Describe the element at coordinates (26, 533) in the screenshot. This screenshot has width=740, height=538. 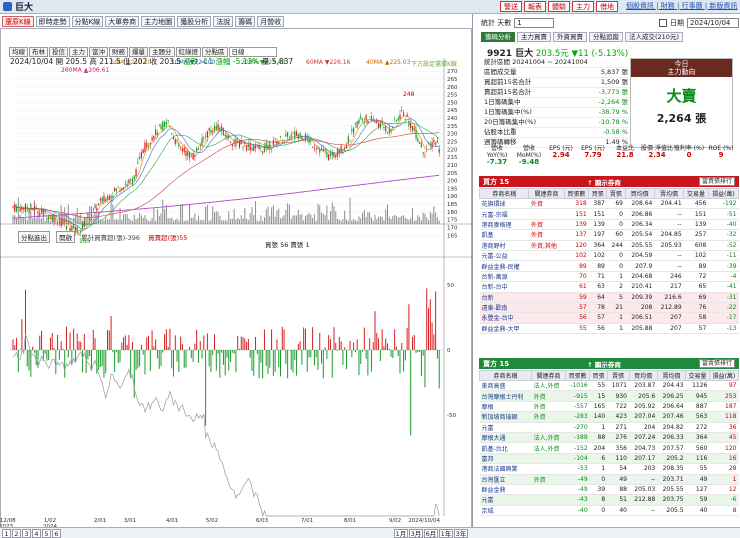
I see `page-3: 3` at that location.